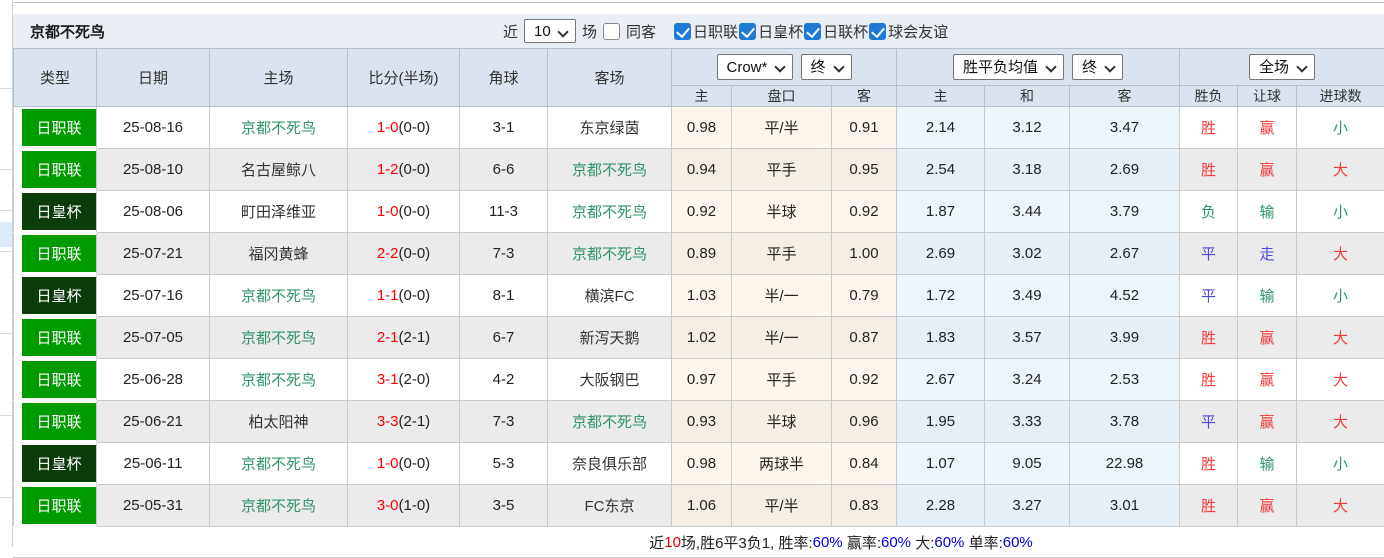 Image resolution: width=1384 pixels, height=558 pixels. What do you see at coordinates (1097, 67) in the screenshot?
I see `avg-time-select: 终` at bounding box center [1097, 67].